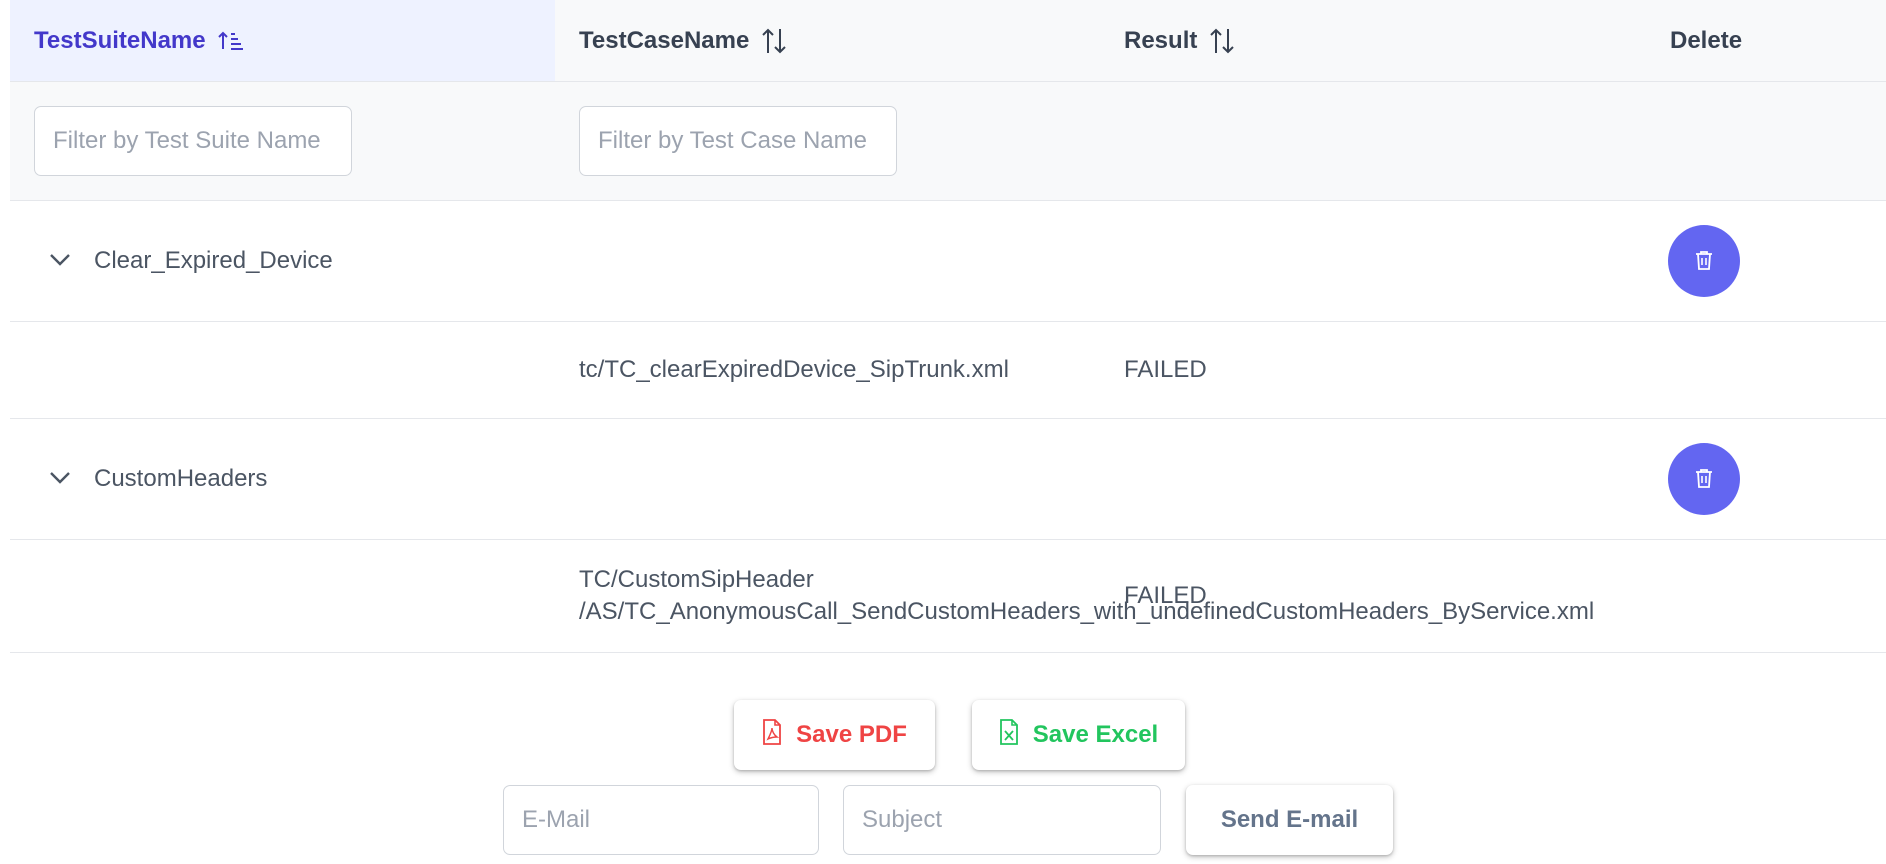 This screenshot has width=1886, height=864. Describe the element at coordinates (181, 478) in the screenshot. I see `group-name: CustomHeaders` at that location.